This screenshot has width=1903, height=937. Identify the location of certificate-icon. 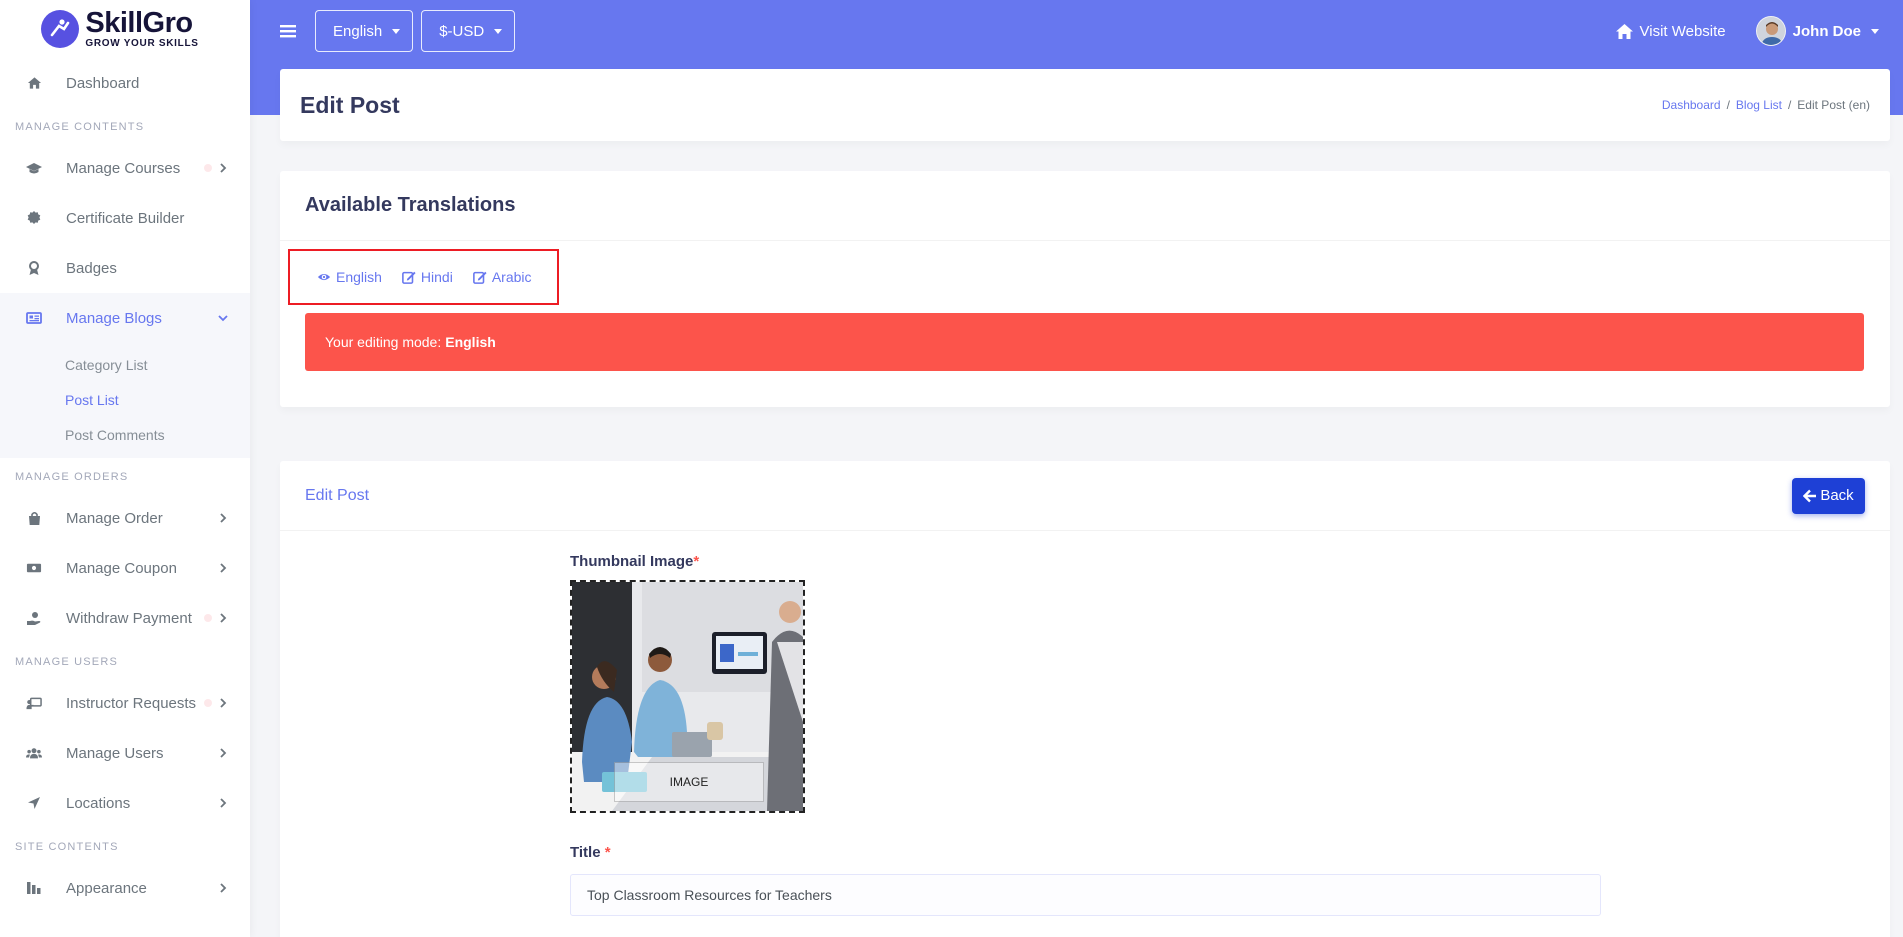
(34, 218).